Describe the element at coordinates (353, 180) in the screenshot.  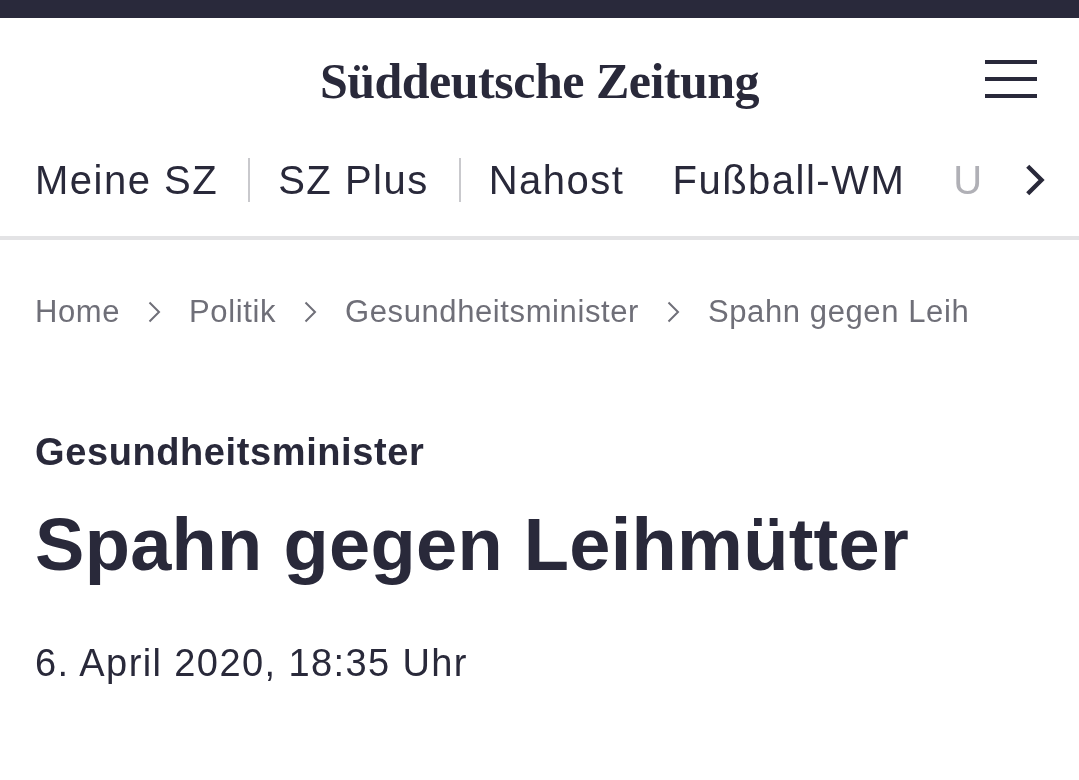
I see `nav-link: SZ Plus` at that location.